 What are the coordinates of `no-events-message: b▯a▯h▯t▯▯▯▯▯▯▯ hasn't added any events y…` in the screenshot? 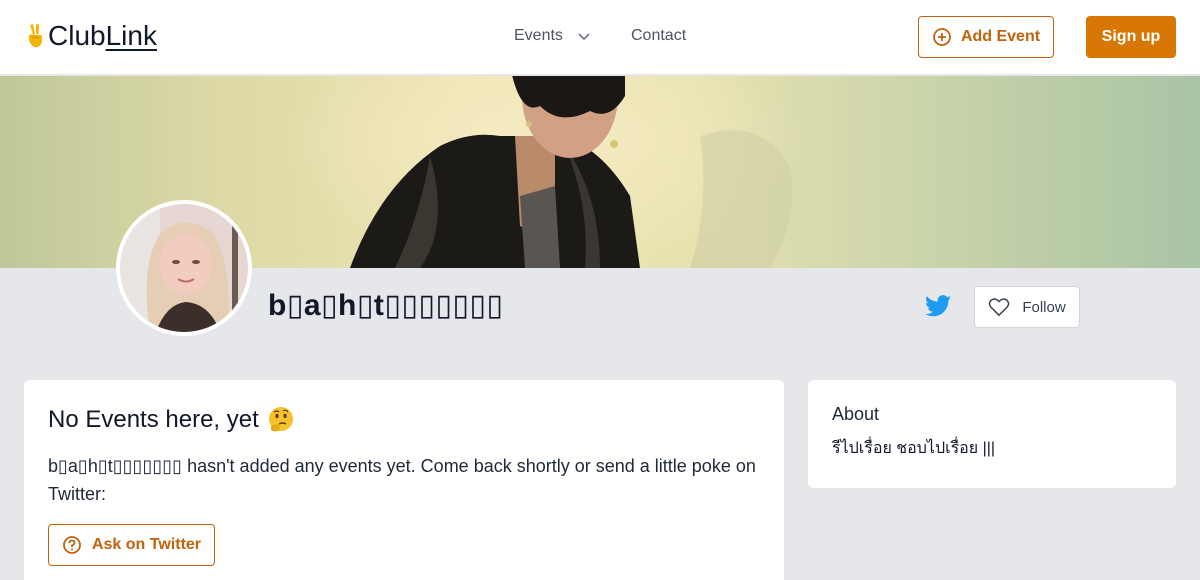 It's located at (402, 480).